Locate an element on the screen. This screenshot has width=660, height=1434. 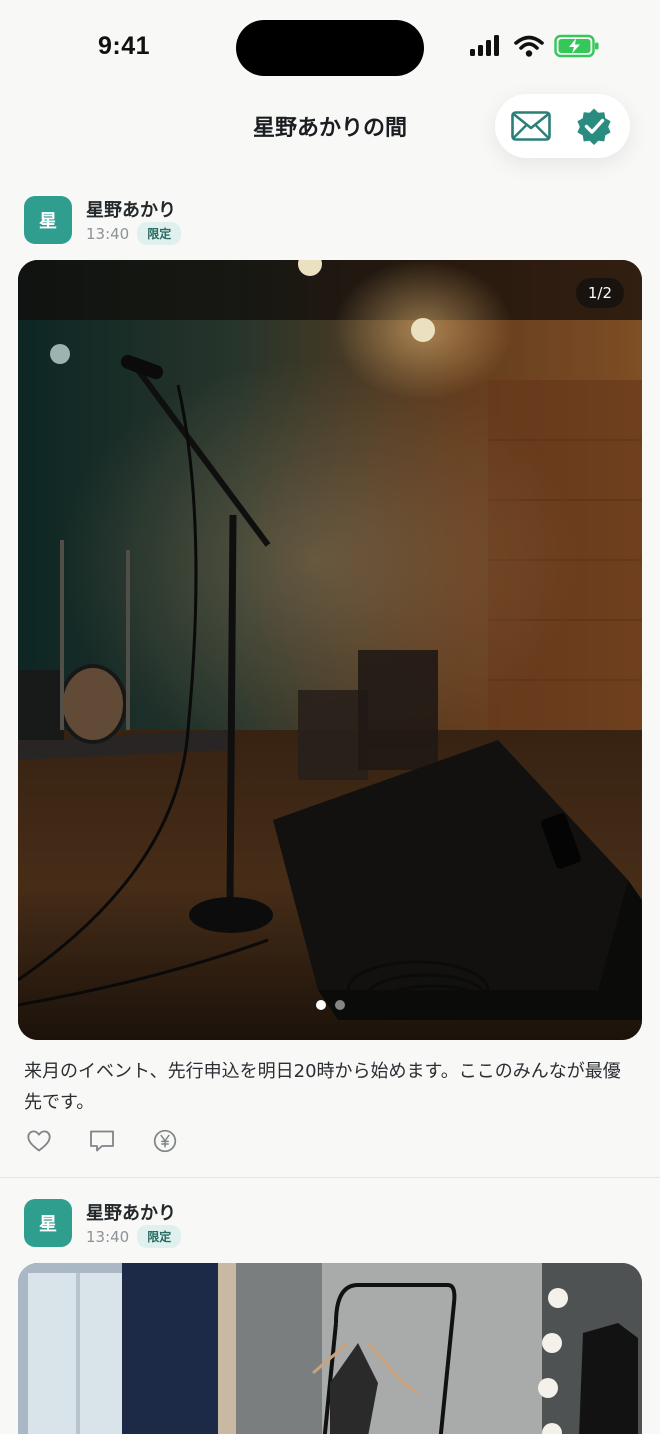
heart-icon is located at coordinates (39, 1141).